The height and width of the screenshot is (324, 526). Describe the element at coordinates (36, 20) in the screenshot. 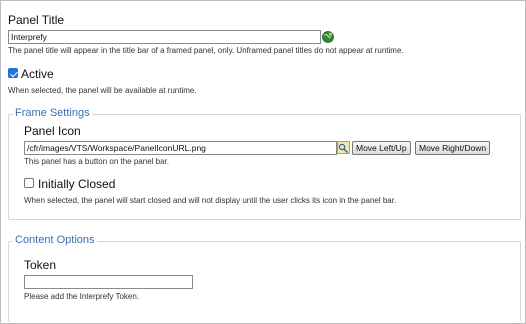

I see `panel-title-label: Panel Title` at that location.